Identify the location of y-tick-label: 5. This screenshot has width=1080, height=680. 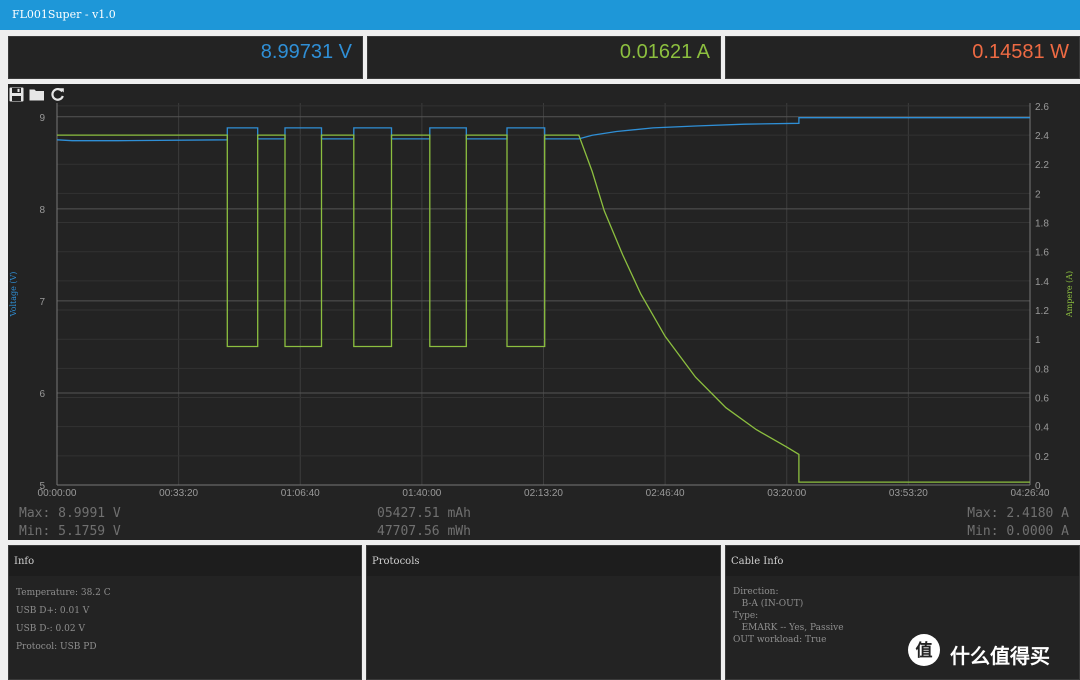
(42, 486).